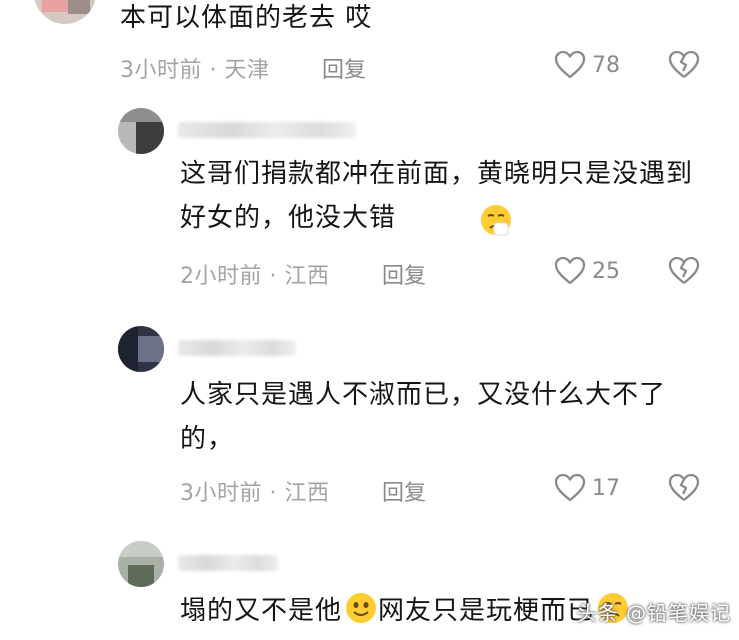 The height and width of the screenshot is (640, 739). What do you see at coordinates (261, 611) in the screenshot?
I see `comment-text-part1: 塌的又不是他` at bounding box center [261, 611].